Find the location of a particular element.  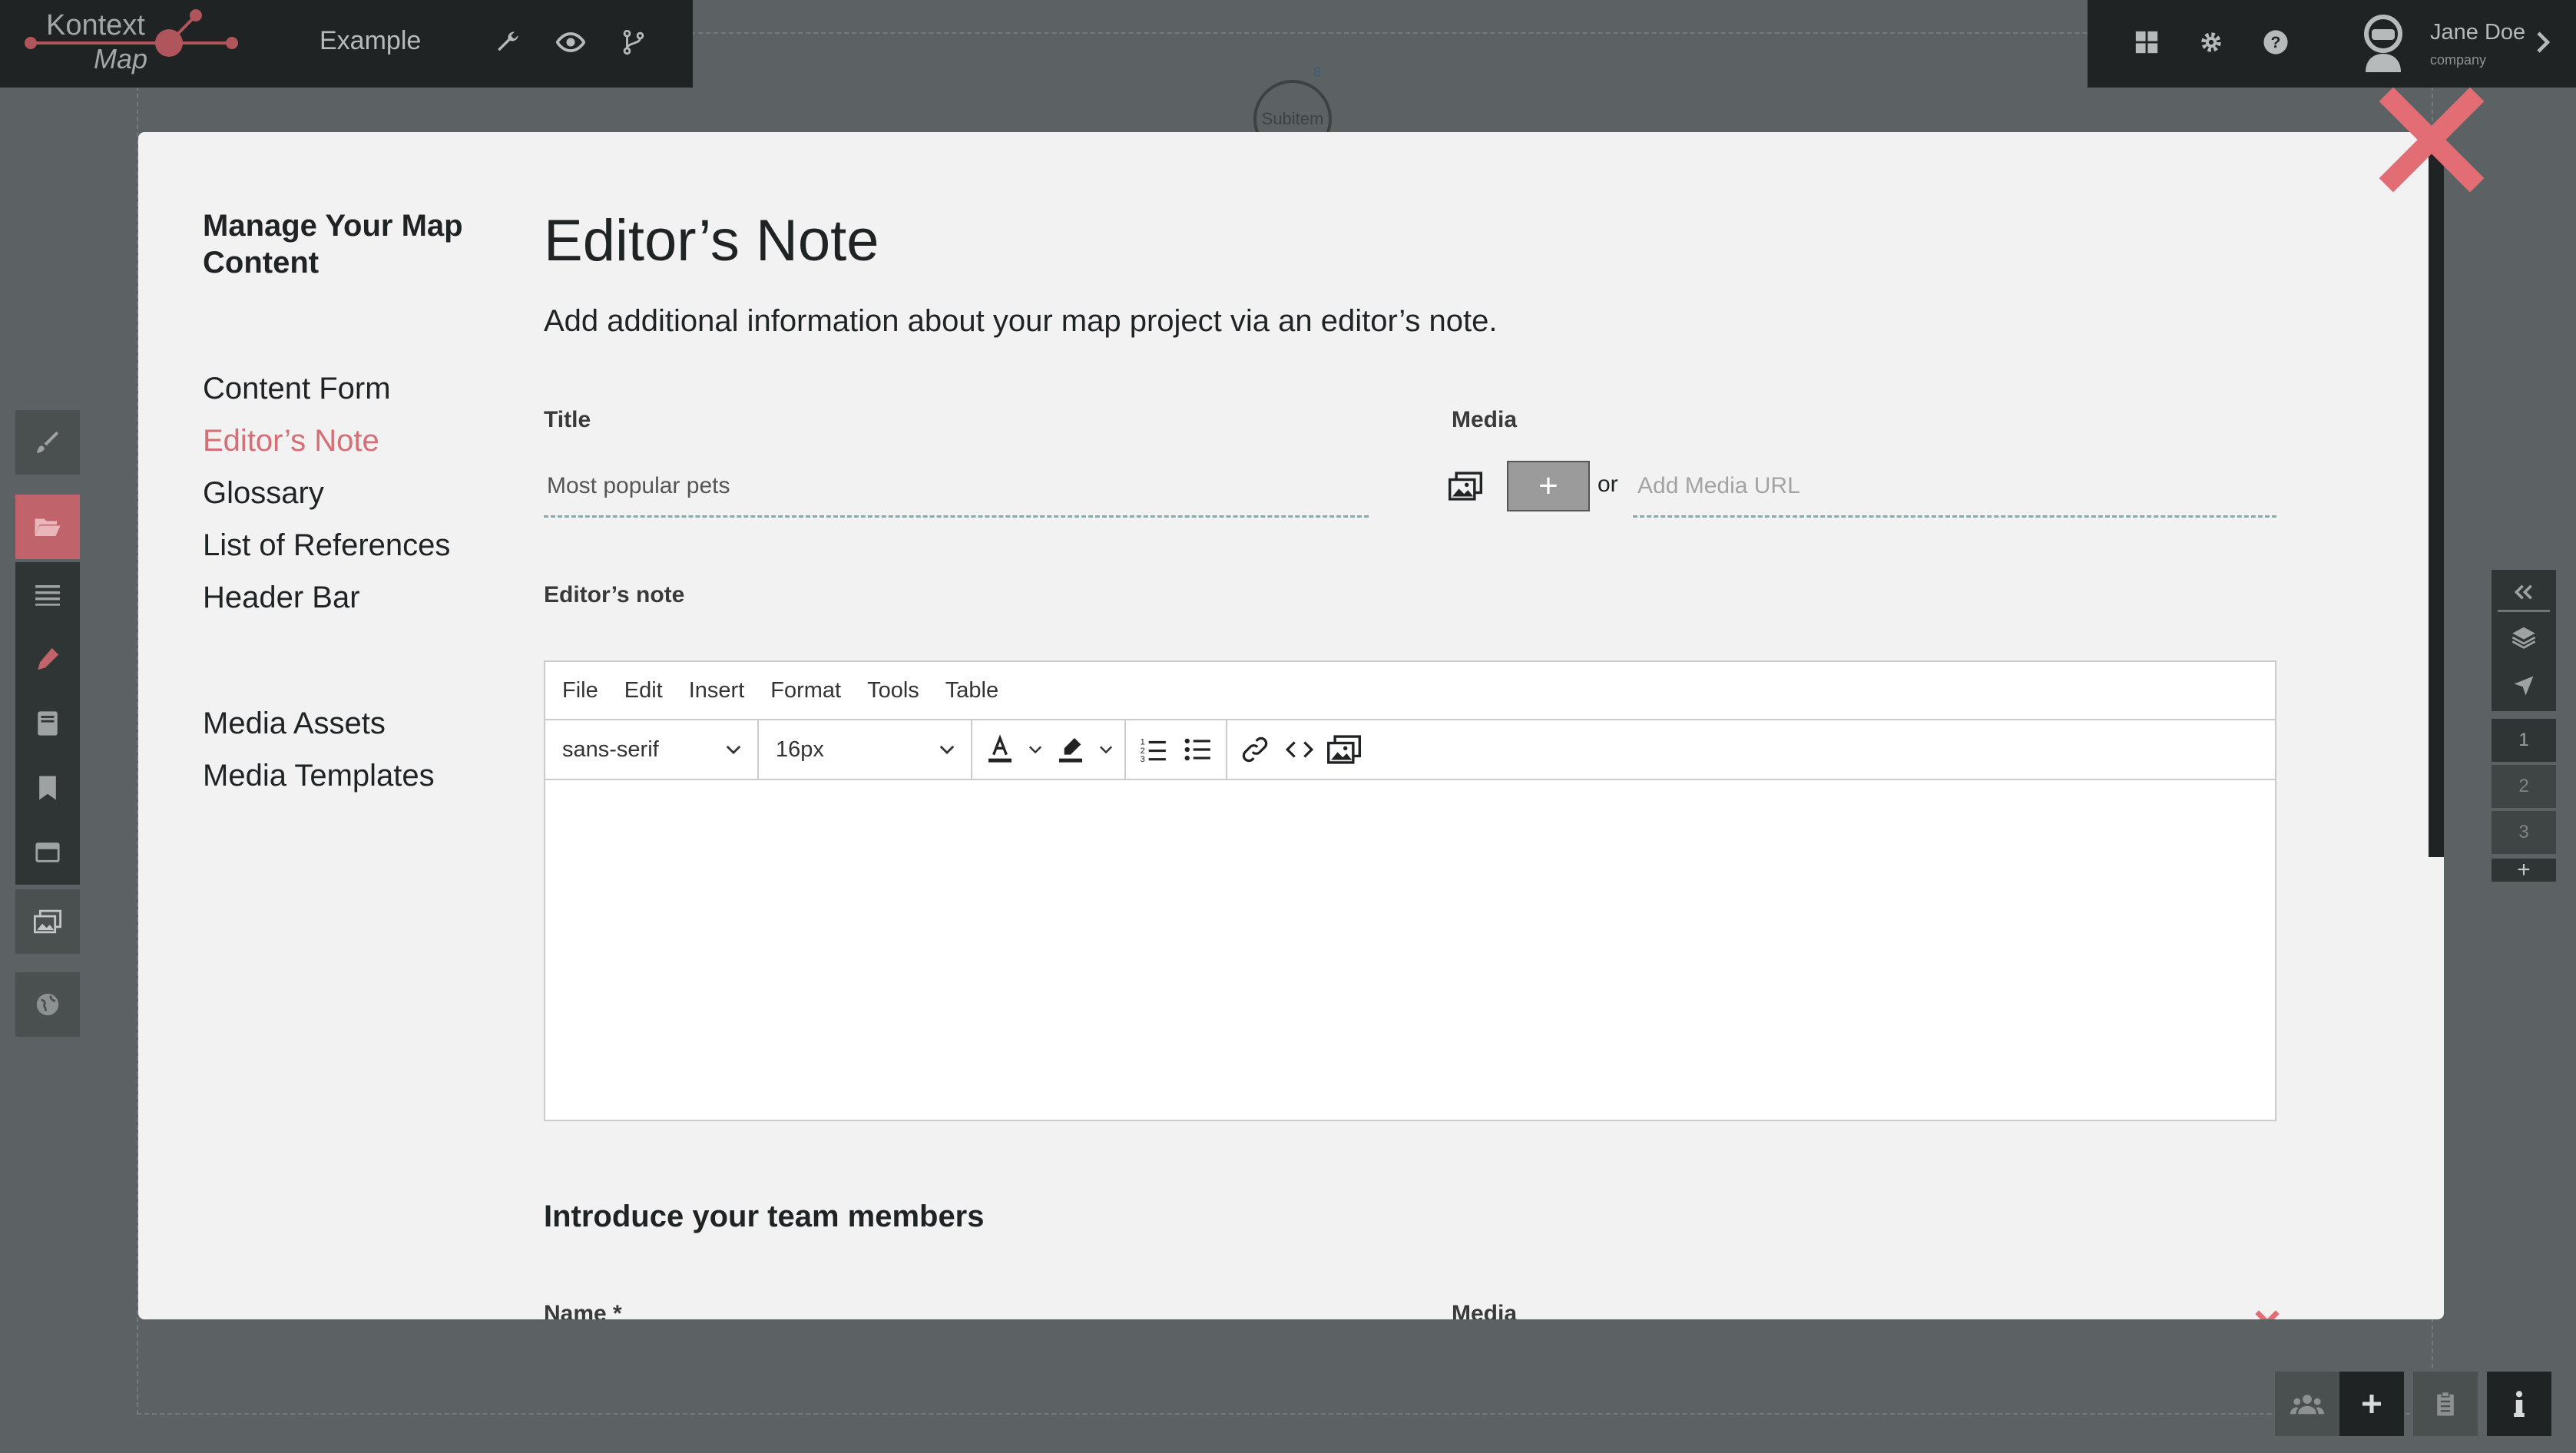

close-icon is located at coordinates (2432, 140).